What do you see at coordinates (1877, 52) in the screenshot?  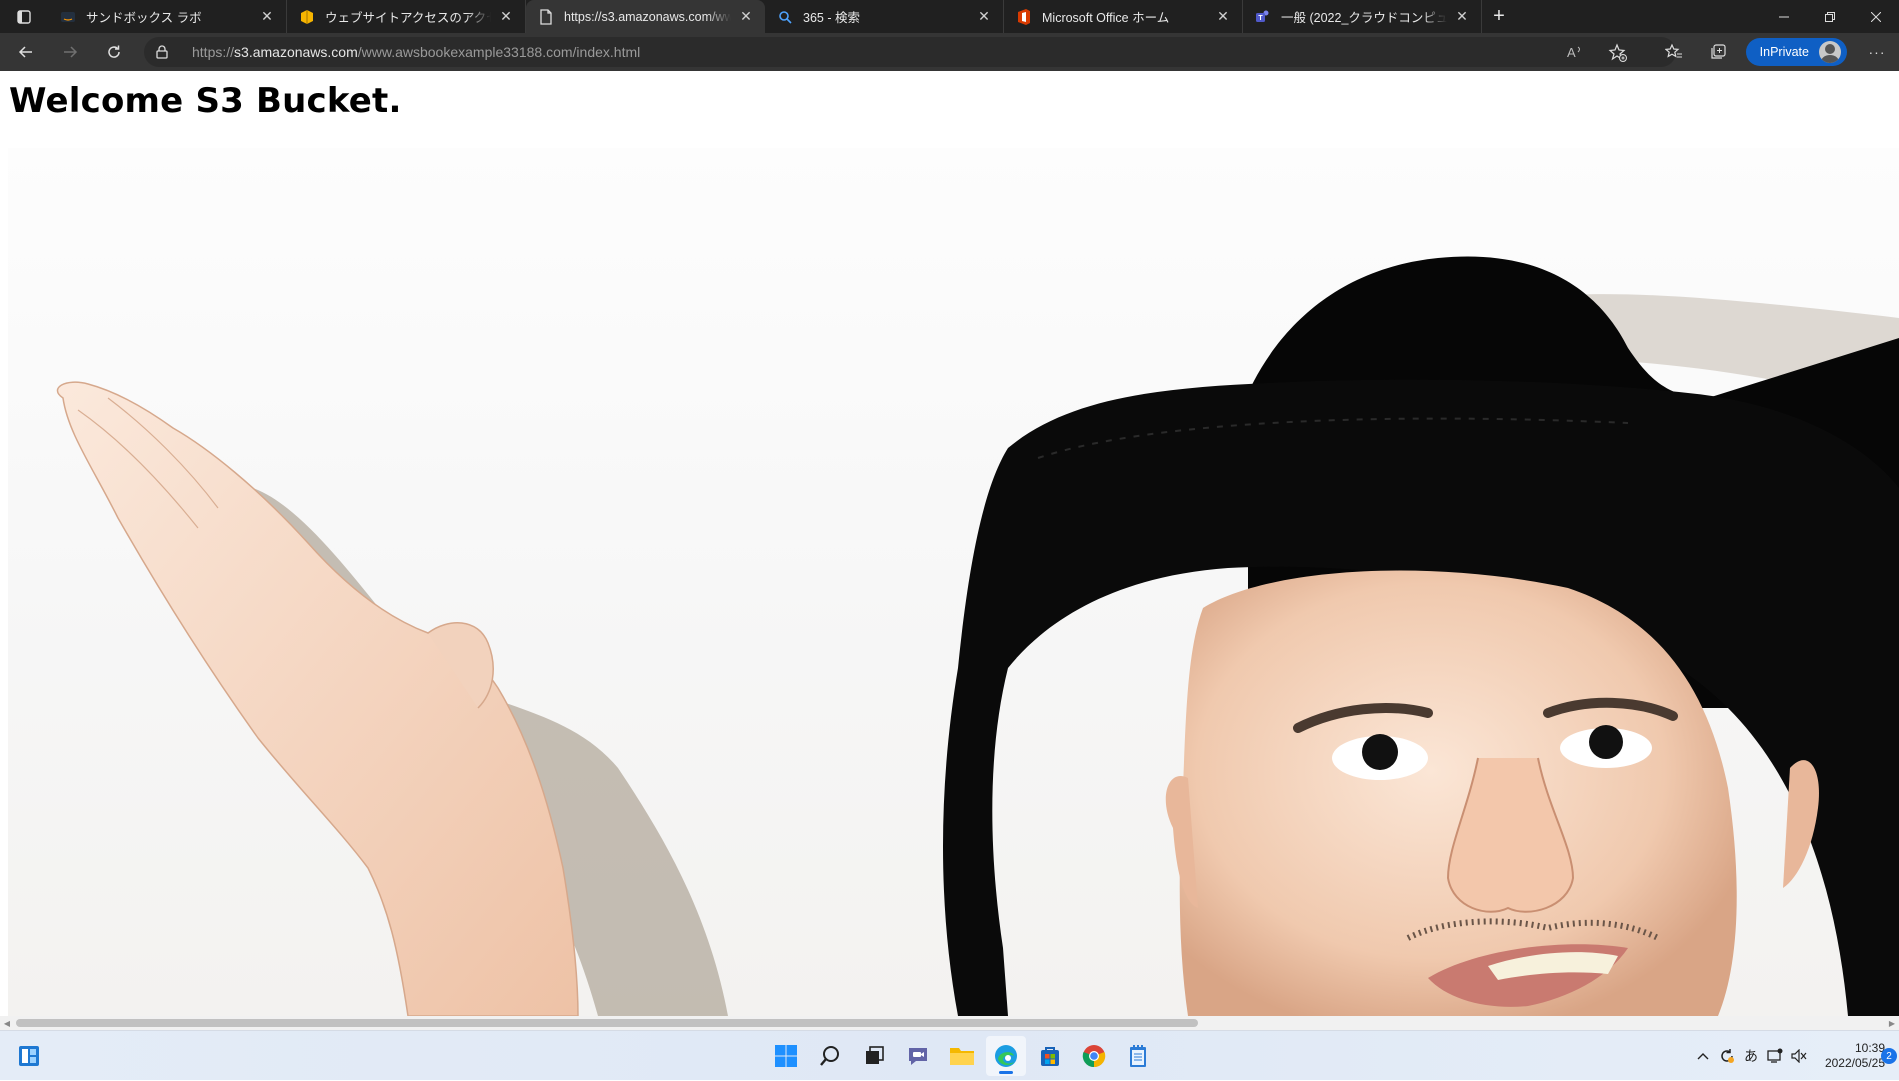 I see `settings-more-button: ···` at bounding box center [1877, 52].